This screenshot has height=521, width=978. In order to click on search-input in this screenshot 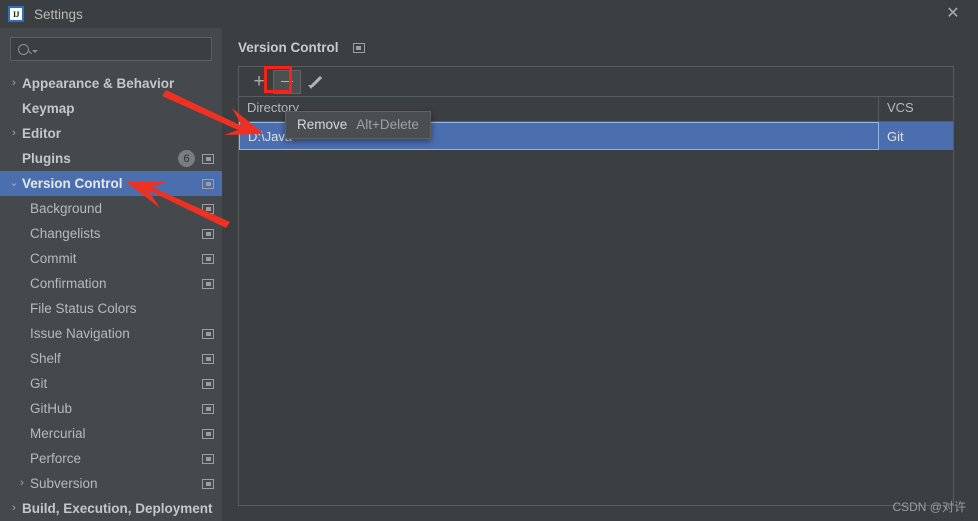, I will do `click(129, 49)`.